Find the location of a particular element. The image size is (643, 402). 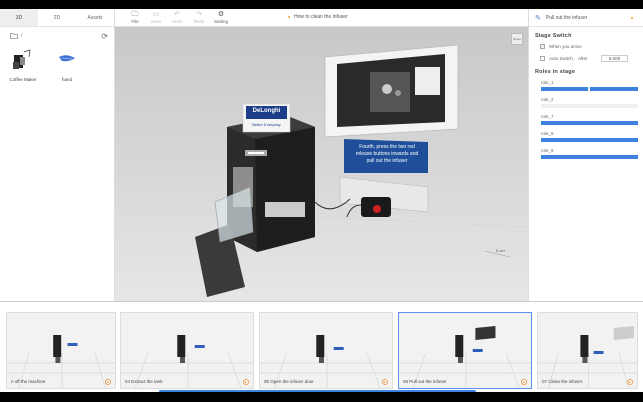

auto-switch-label: Auto Switch, is located at coordinates (562, 58).